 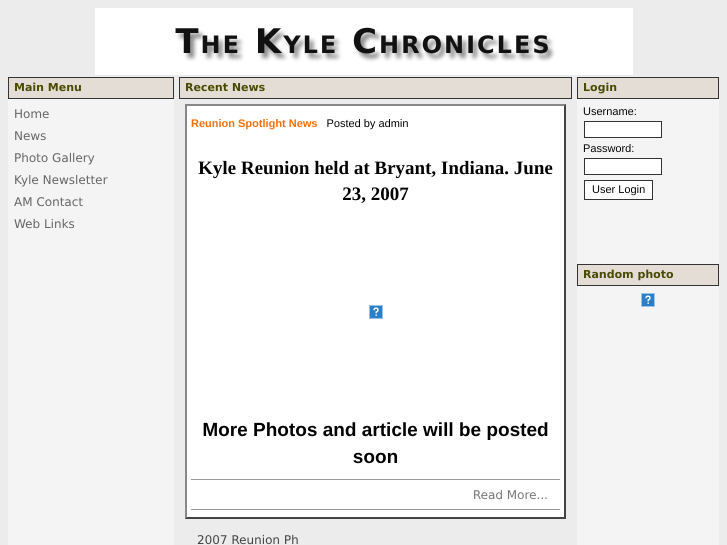 I want to click on article-note: More Photos and article will be posted soon, so click(x=375, y=444).